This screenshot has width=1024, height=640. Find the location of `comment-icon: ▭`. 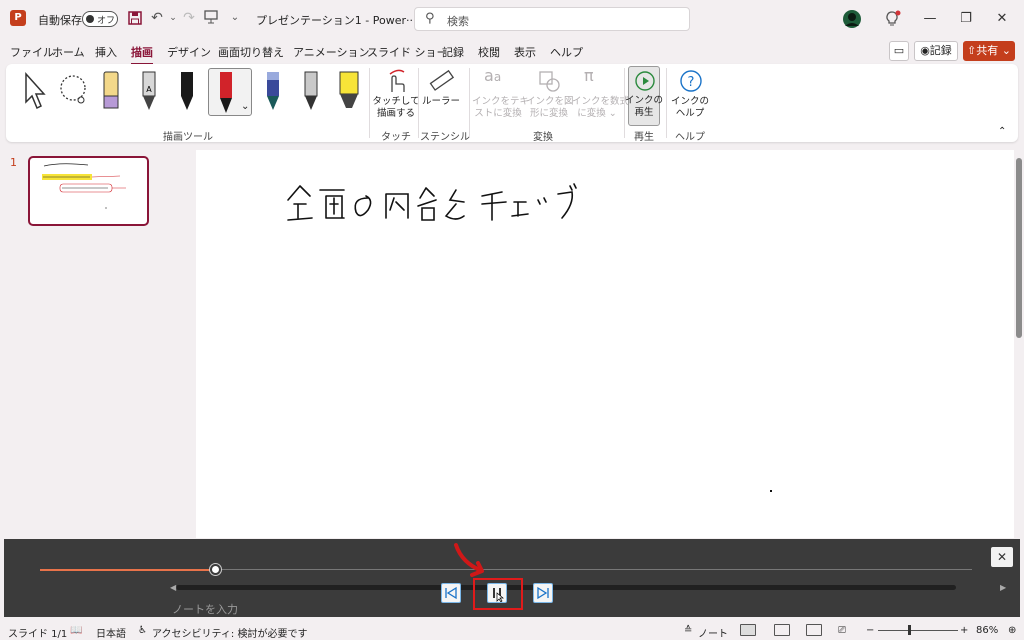

comment-icon: ▭ is located at coordinates (899, 50).